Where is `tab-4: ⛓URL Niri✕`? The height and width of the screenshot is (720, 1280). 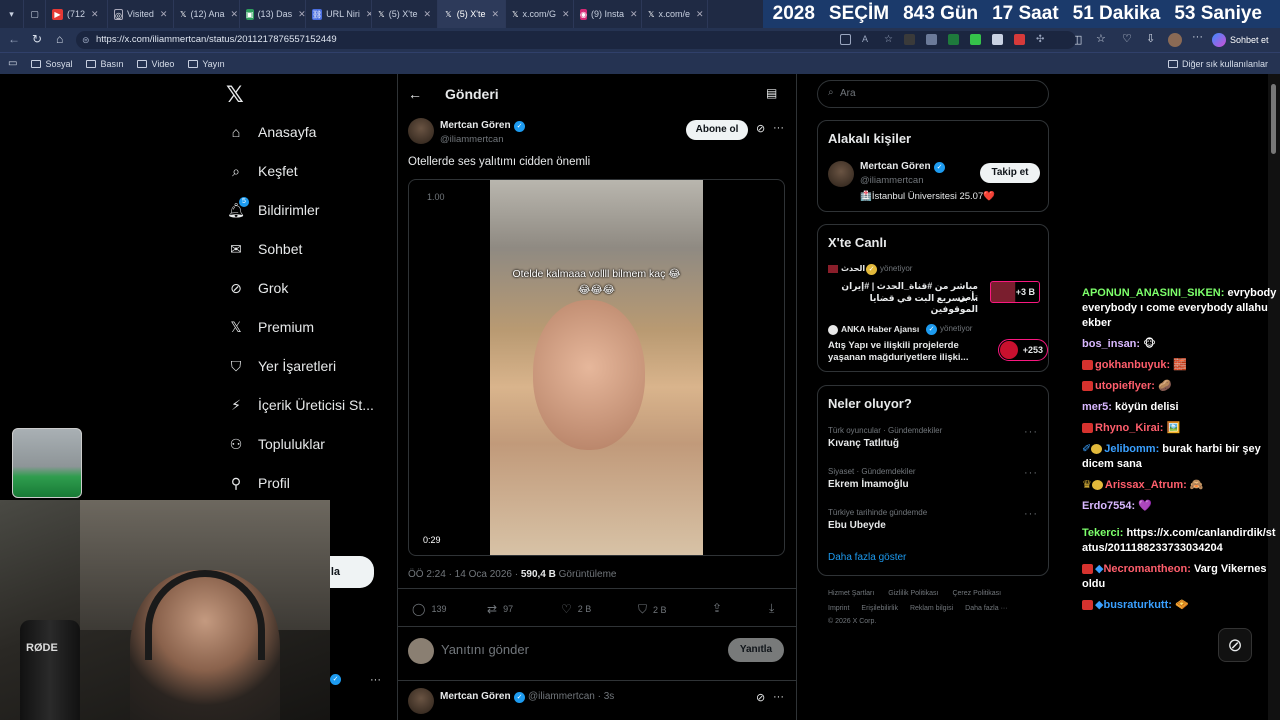
tab-4: ⛓URL Niri✕ is located at coordinates (339, 14).